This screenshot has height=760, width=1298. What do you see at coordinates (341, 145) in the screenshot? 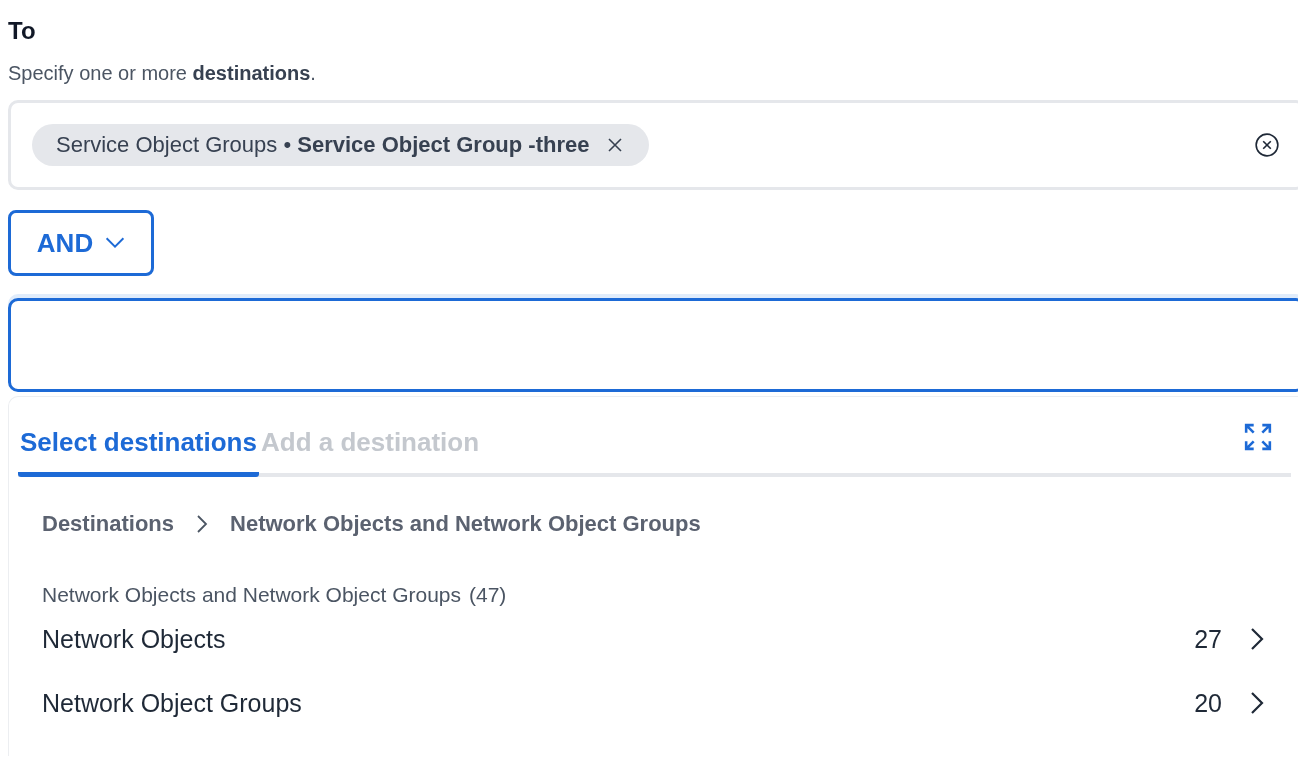
I see `selected-chip: Service Object Groups • Service Object Group -three` at bounding box center [341, 145].